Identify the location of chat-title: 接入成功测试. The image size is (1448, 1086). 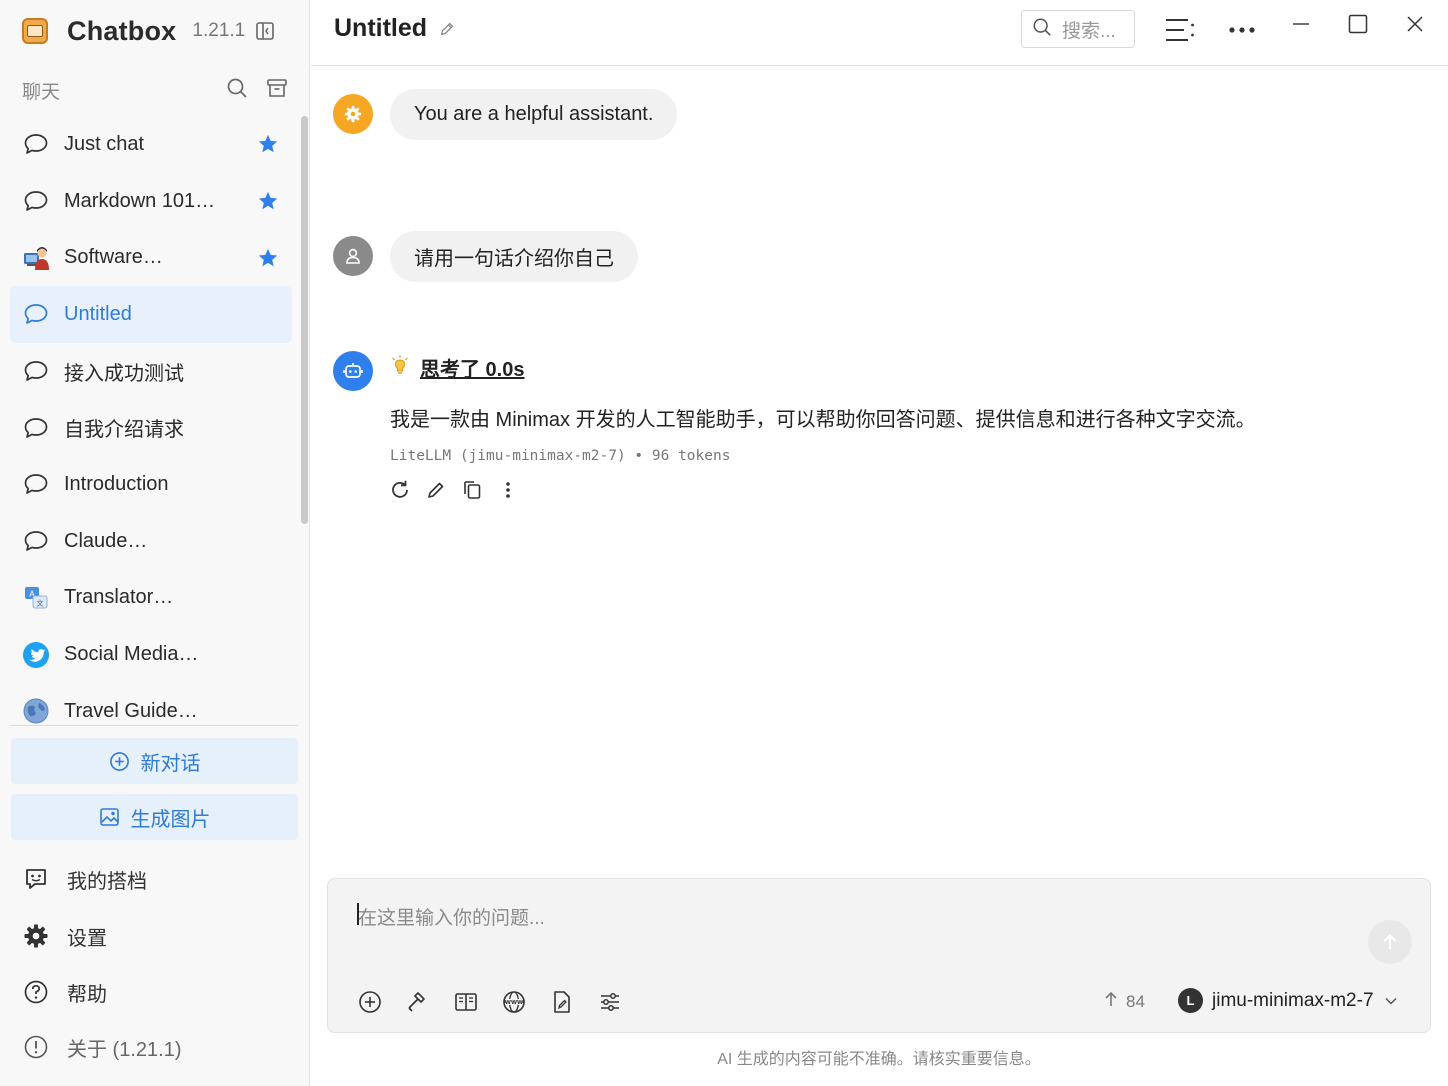
(124, 373).